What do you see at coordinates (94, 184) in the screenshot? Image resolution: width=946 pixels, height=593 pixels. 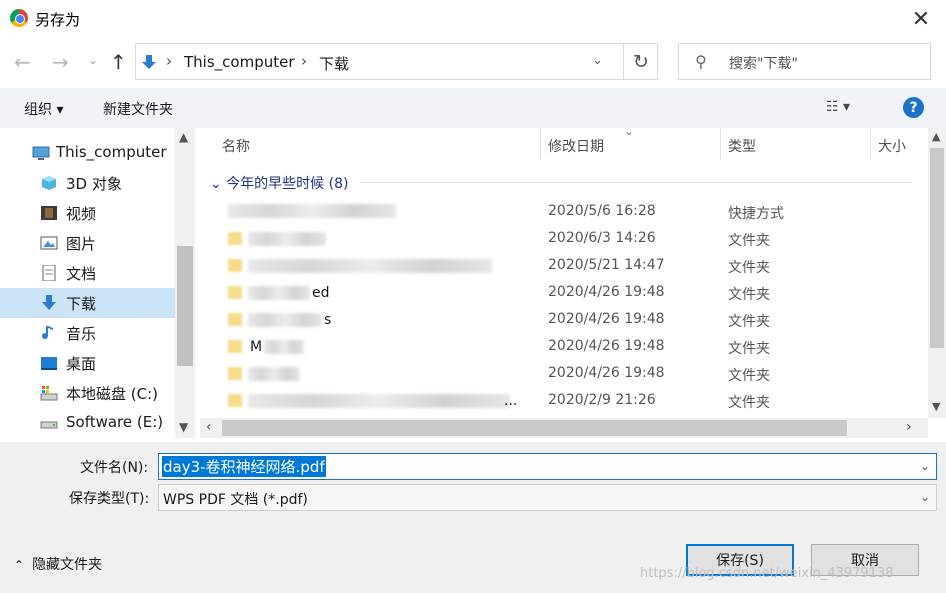 I see `sidebar-item-label: 3D 对象` at bounding box center [94, 184].